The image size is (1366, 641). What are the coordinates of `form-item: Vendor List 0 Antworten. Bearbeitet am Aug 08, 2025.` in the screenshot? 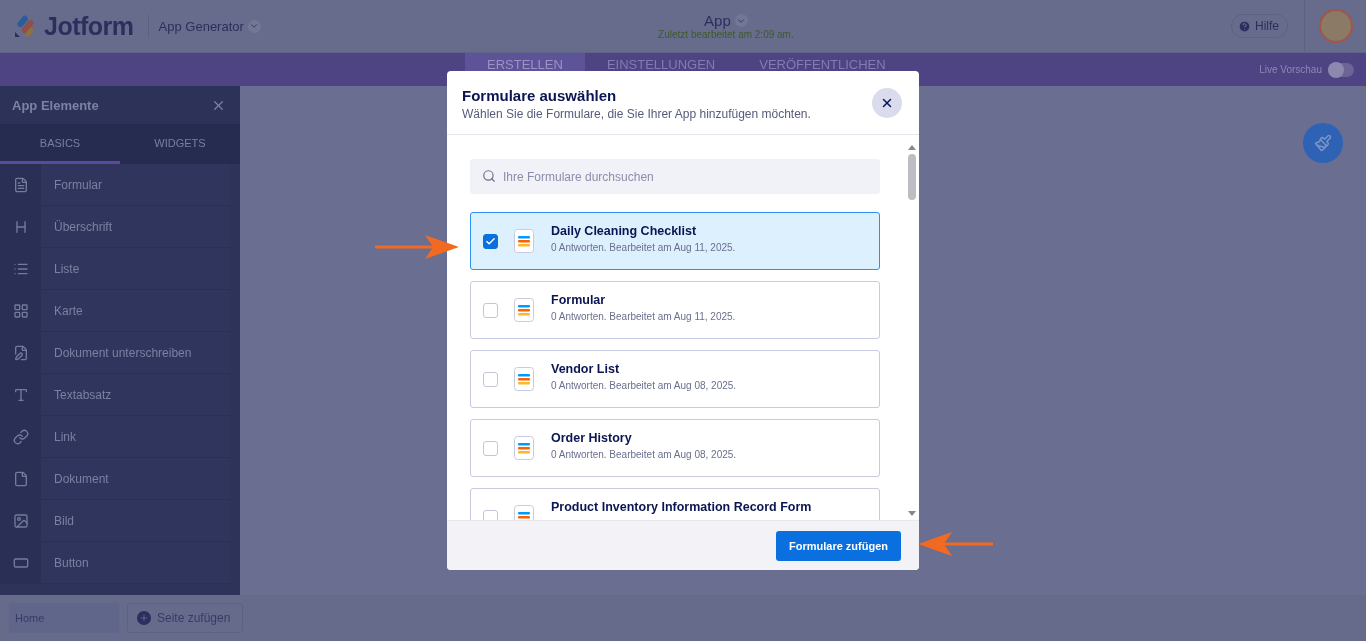 It's located at (675, 379).